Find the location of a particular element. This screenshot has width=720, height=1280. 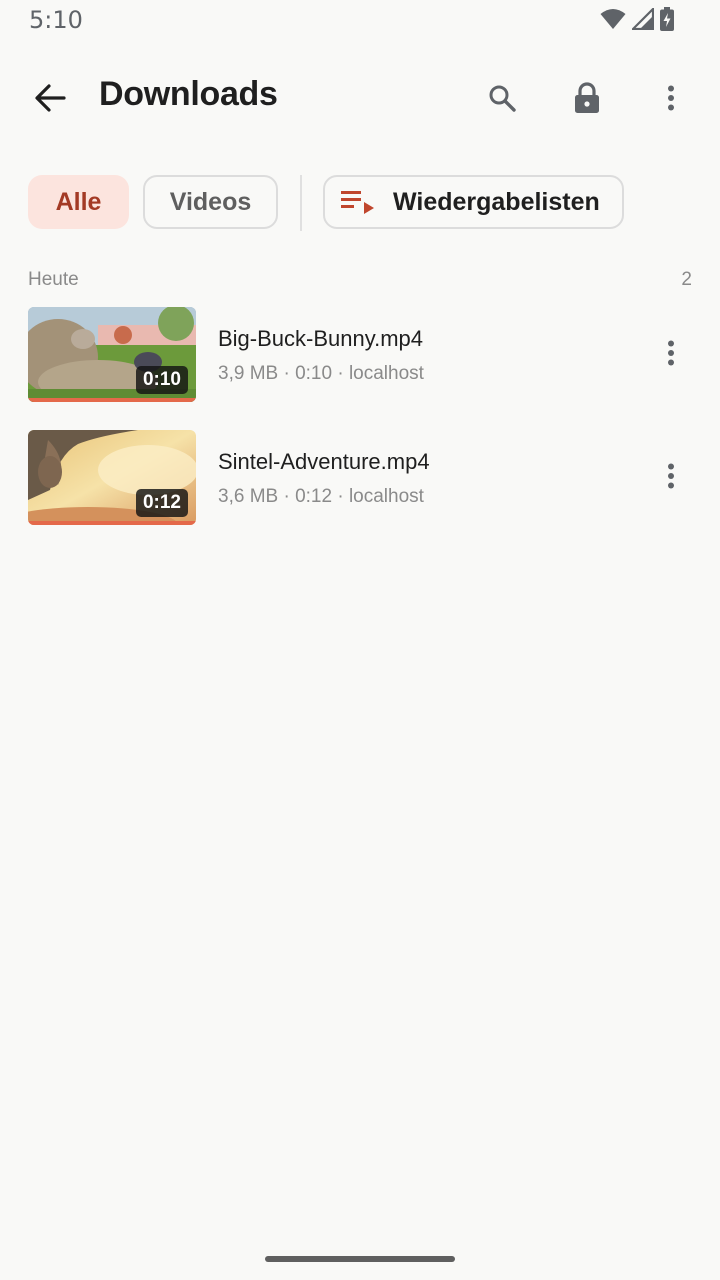

playlist-play-icon is located at coordinates (358, 202).